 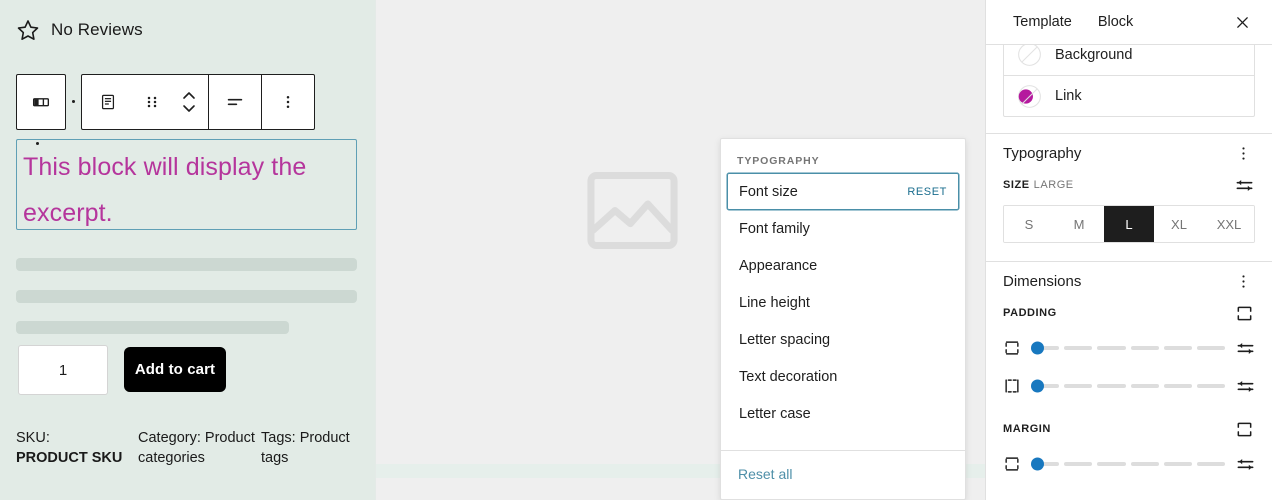 I want to click on block-toolbar, so click(x=165, y=109).